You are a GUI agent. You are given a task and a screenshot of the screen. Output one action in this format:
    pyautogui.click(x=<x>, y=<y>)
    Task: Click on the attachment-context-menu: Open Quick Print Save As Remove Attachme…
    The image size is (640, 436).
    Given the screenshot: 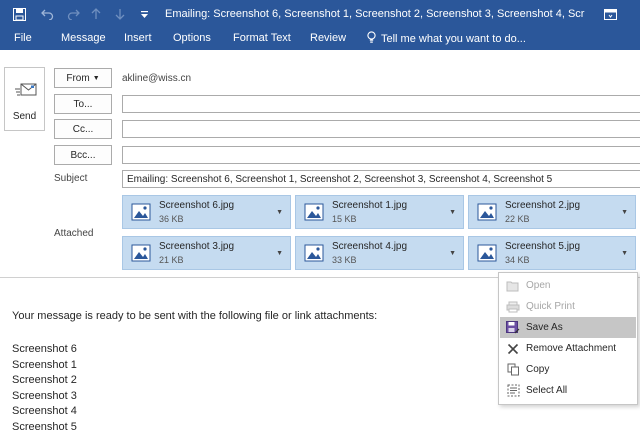 What is the action you would take?
    pyautogui.click(x=568, y=338)
    